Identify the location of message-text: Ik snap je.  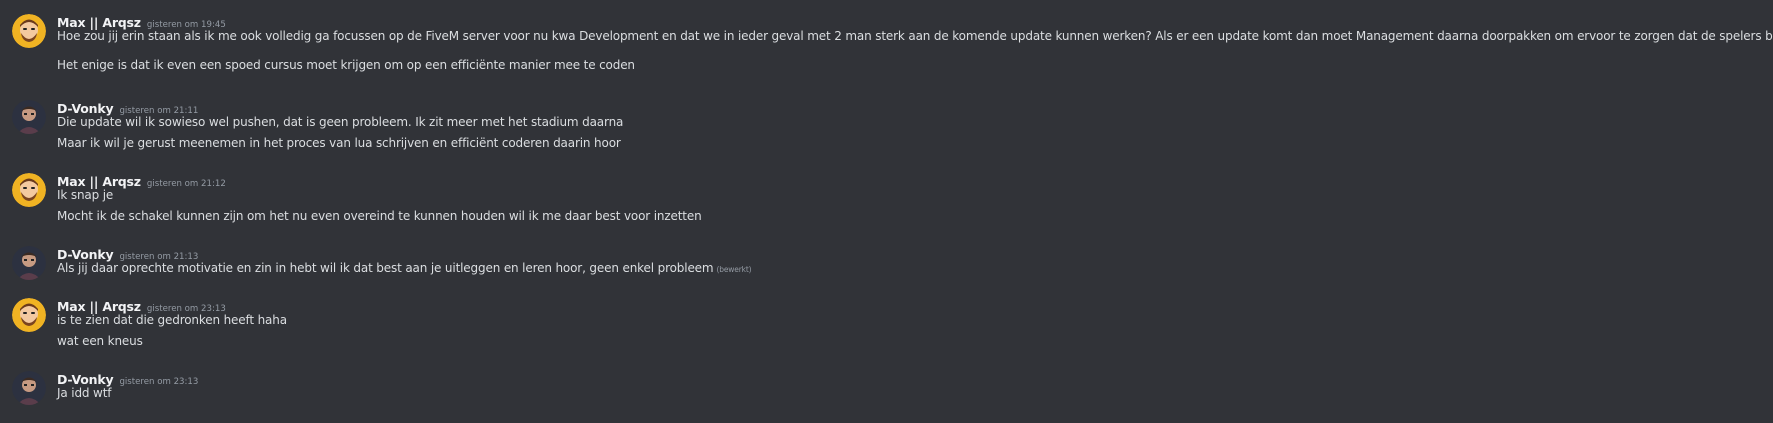
(85, 195).